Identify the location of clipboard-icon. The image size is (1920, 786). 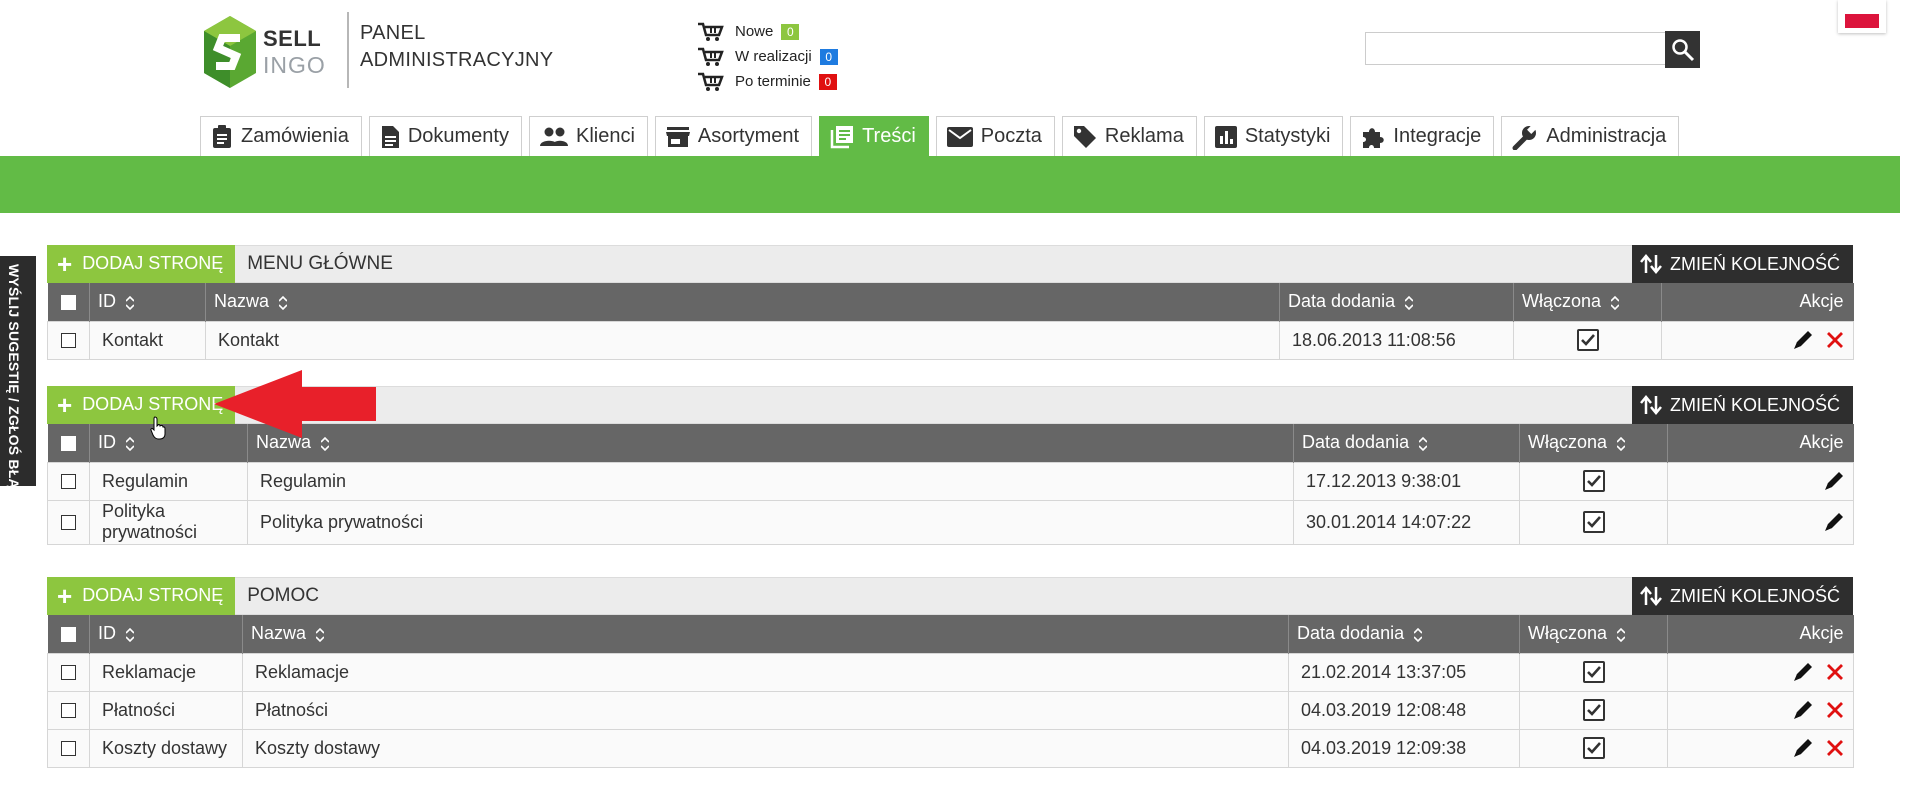
(222, 136).